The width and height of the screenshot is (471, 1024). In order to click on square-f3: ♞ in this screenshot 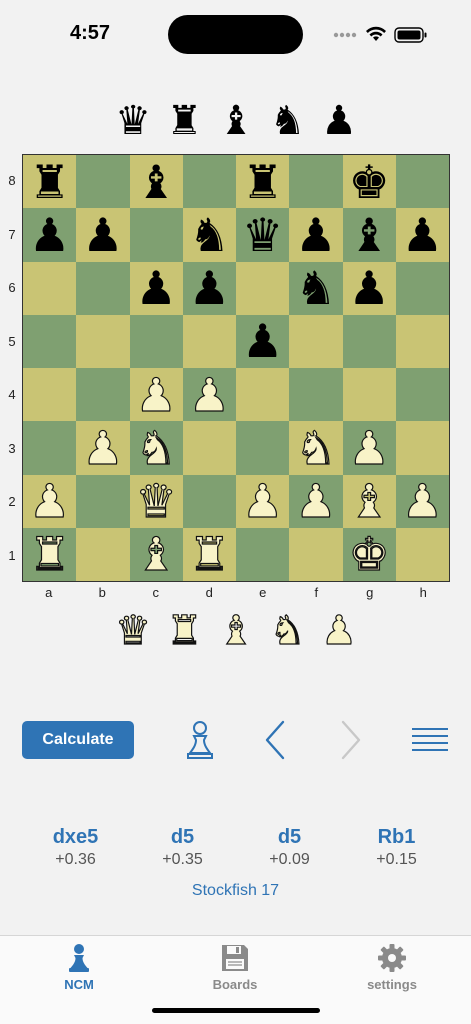, I will do `click(316, 448)`.